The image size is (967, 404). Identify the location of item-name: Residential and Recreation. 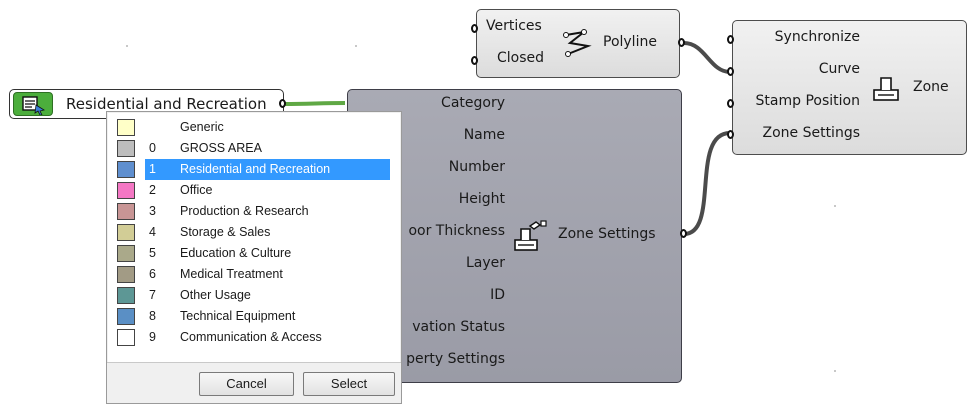
(255, 169).